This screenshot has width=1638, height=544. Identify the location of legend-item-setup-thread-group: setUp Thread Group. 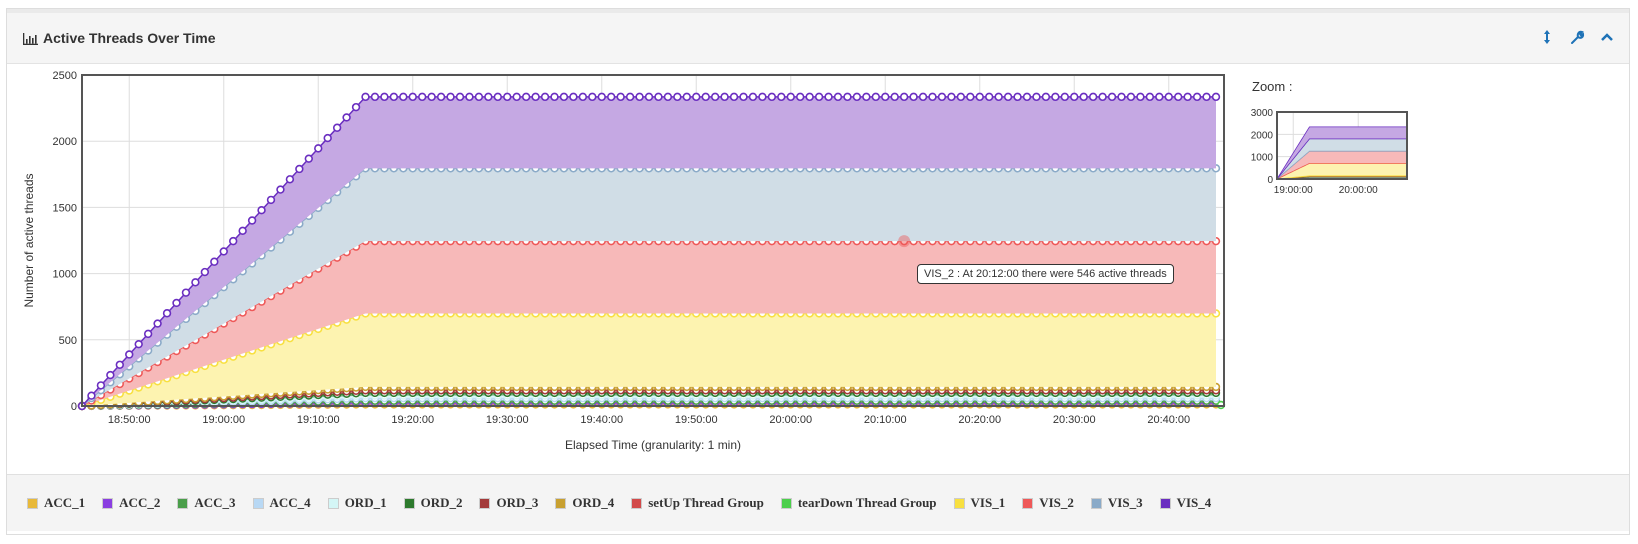
(697, 503).